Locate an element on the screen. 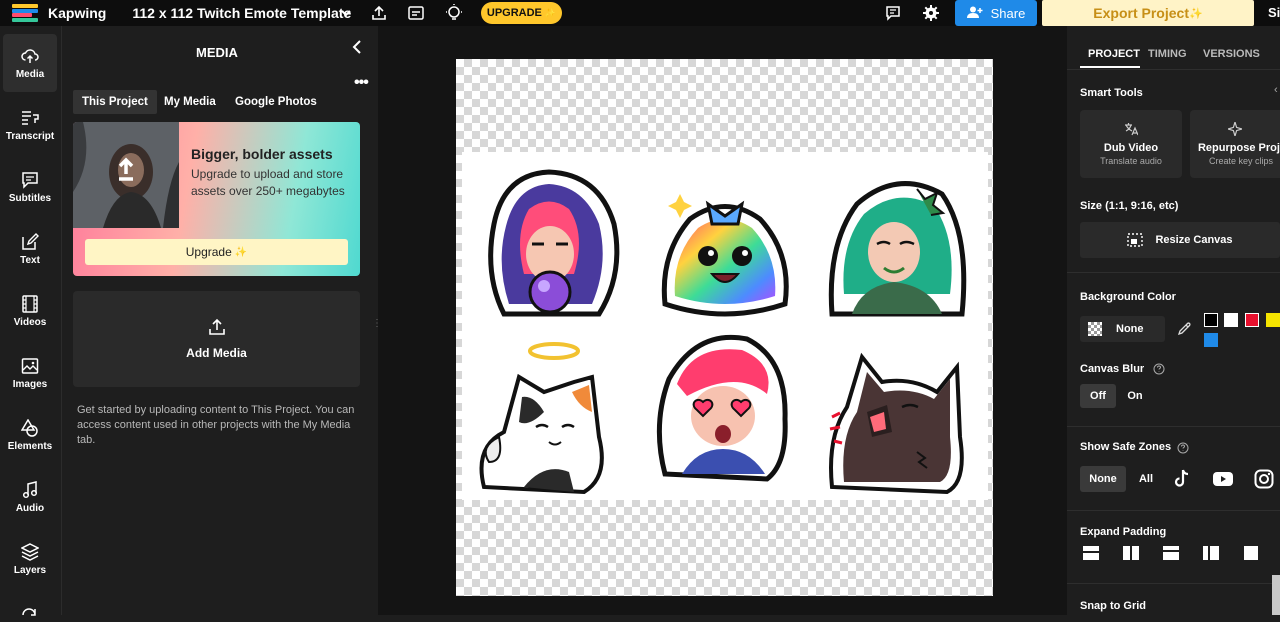 Image resolution: width=1280 pixels, height=622 pixels. tool-name: Dub Video is located at coordinates (1131, 148).